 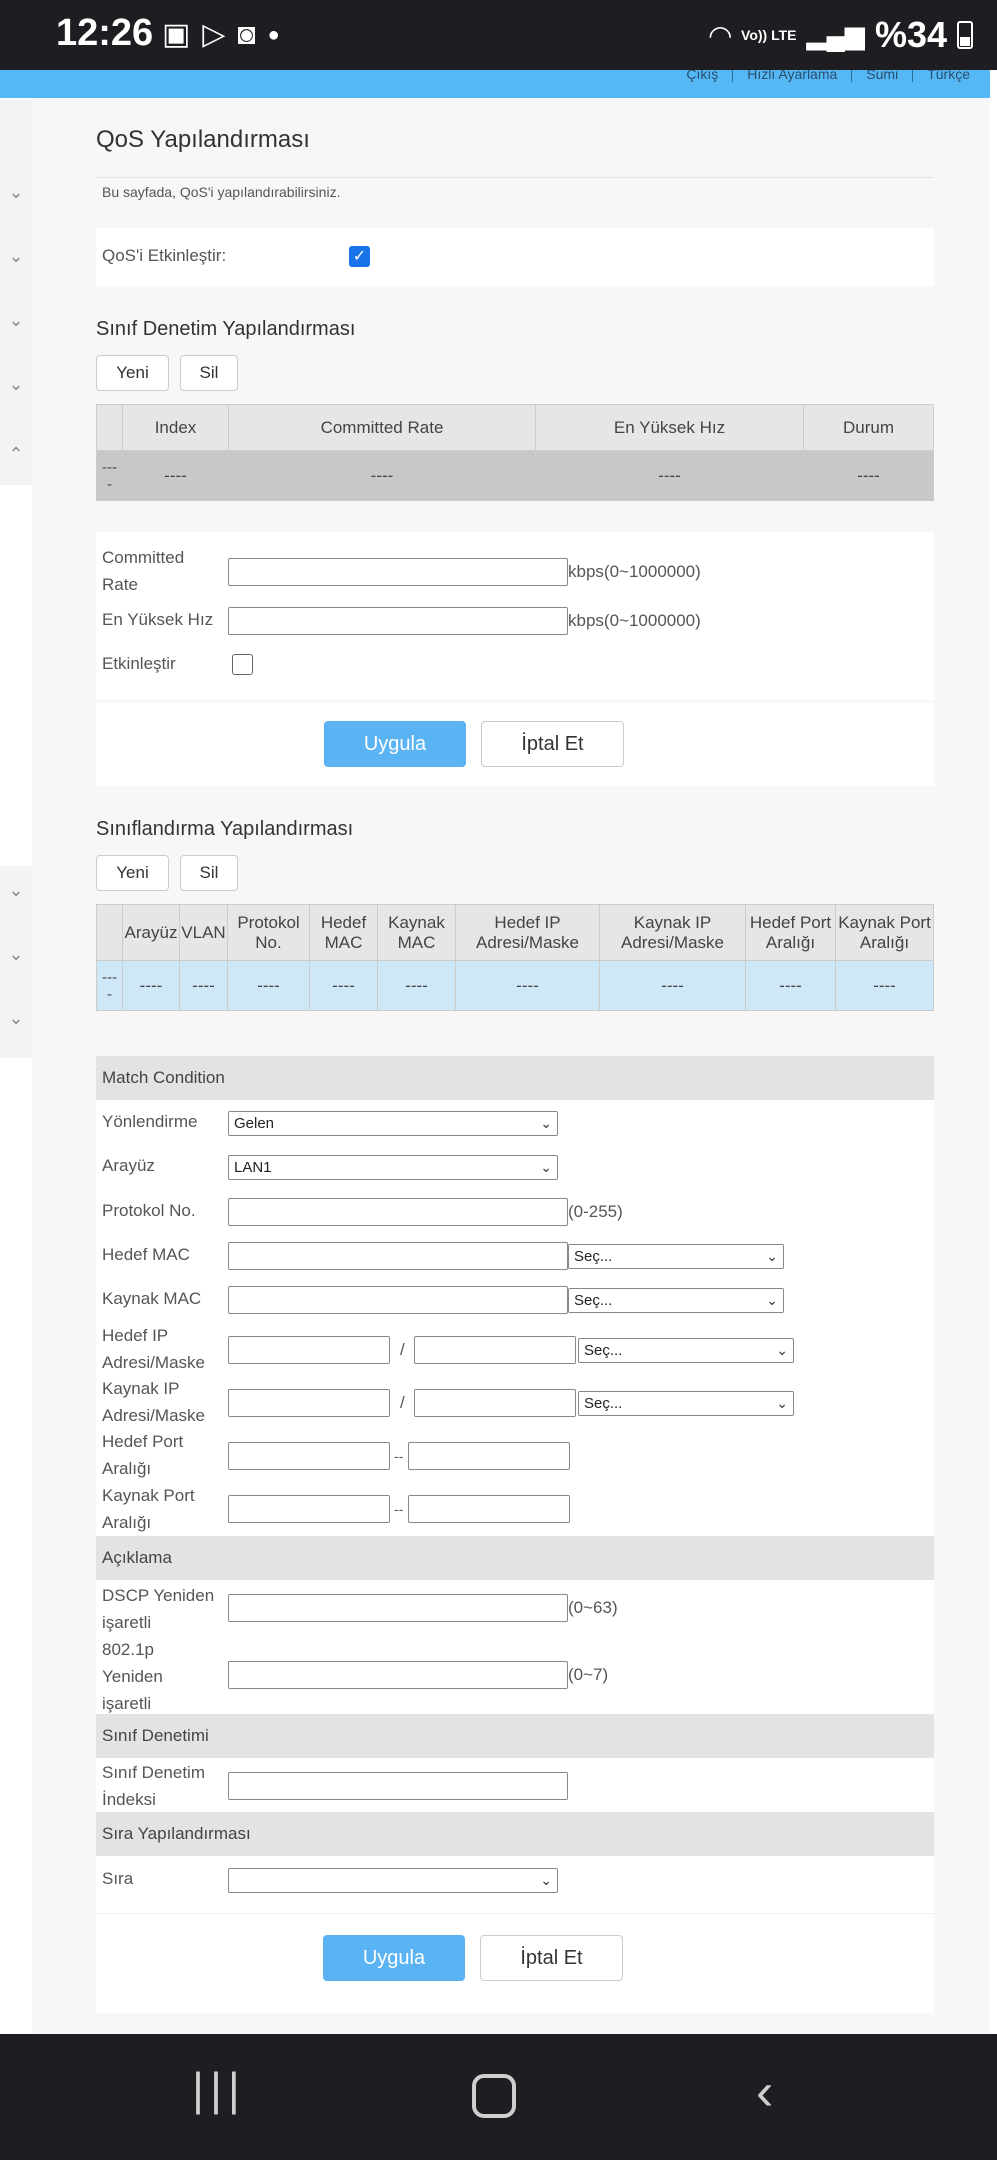 I want to click on committed-rate-input, so click(x=398, y=572).